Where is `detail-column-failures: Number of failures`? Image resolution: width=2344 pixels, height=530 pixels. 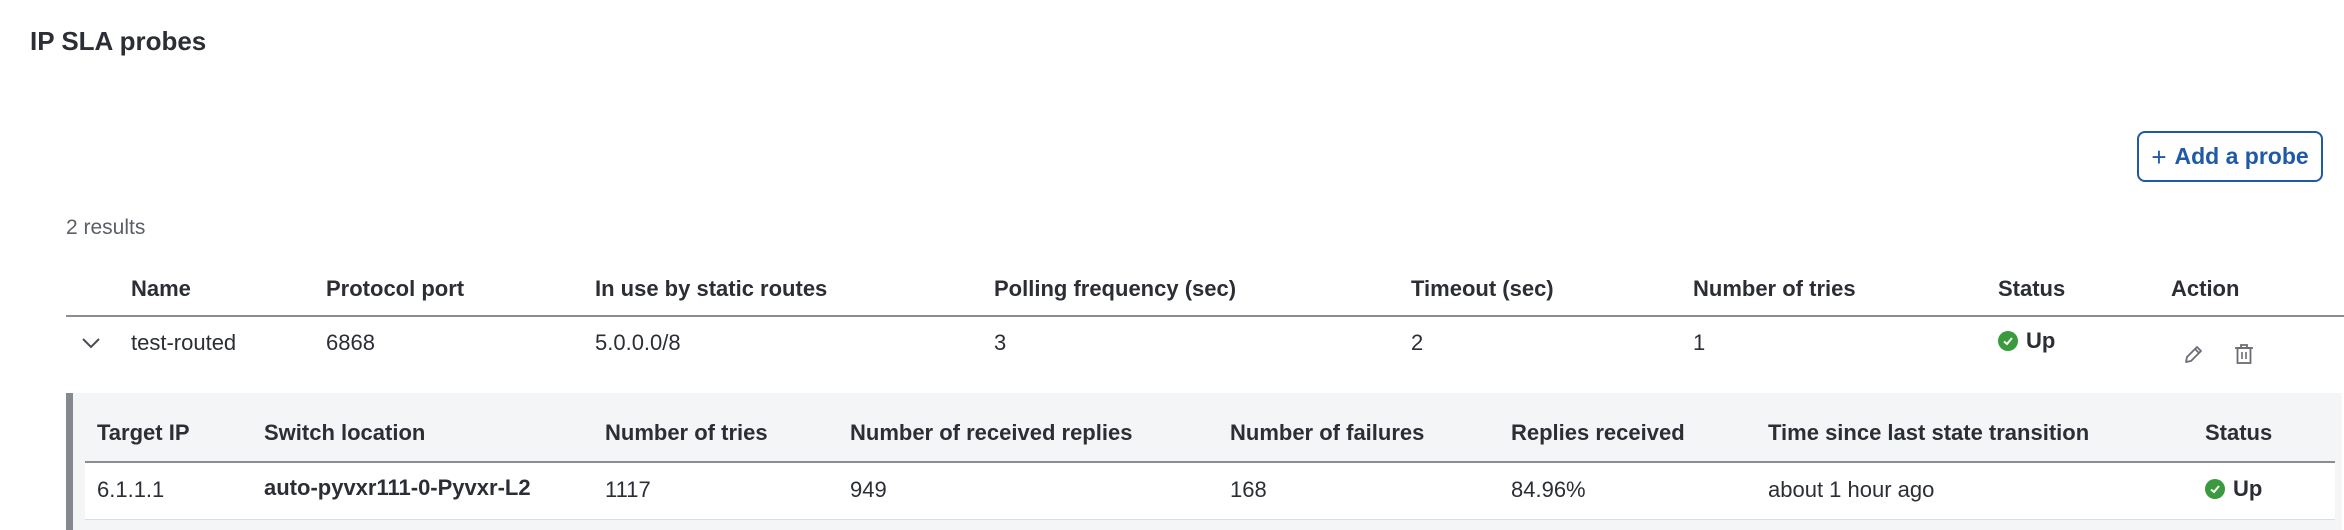 detail-column-failures: Number of failures is located at coordinates (1327, 432).